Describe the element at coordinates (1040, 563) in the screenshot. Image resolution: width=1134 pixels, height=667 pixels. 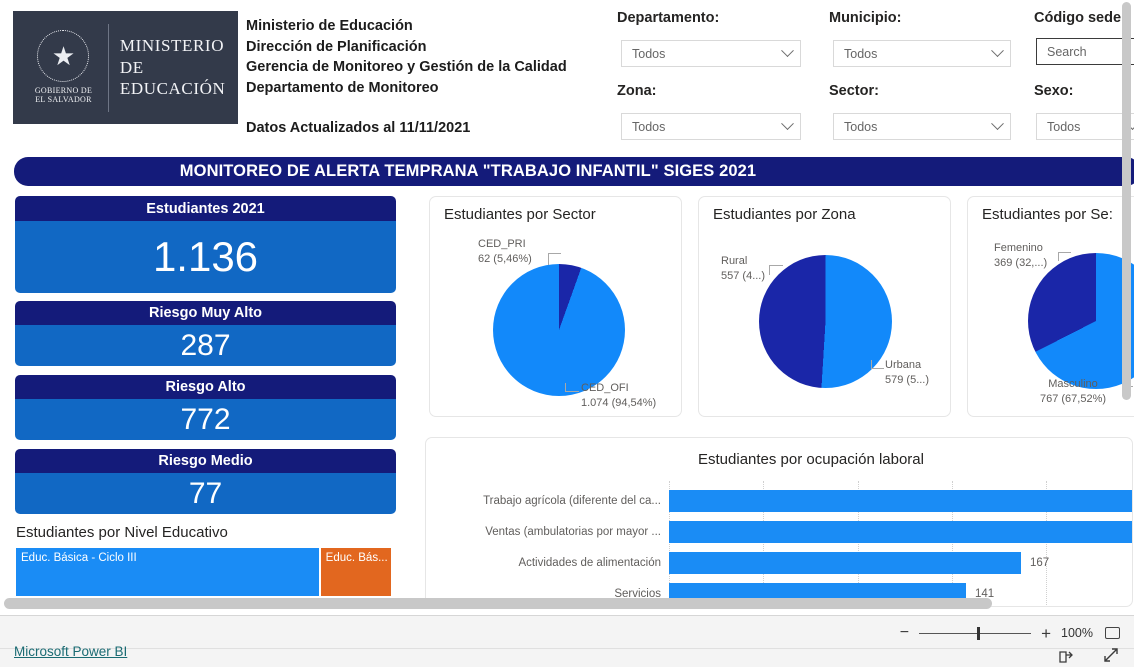
I see `bar-value-label: 167` at that location.